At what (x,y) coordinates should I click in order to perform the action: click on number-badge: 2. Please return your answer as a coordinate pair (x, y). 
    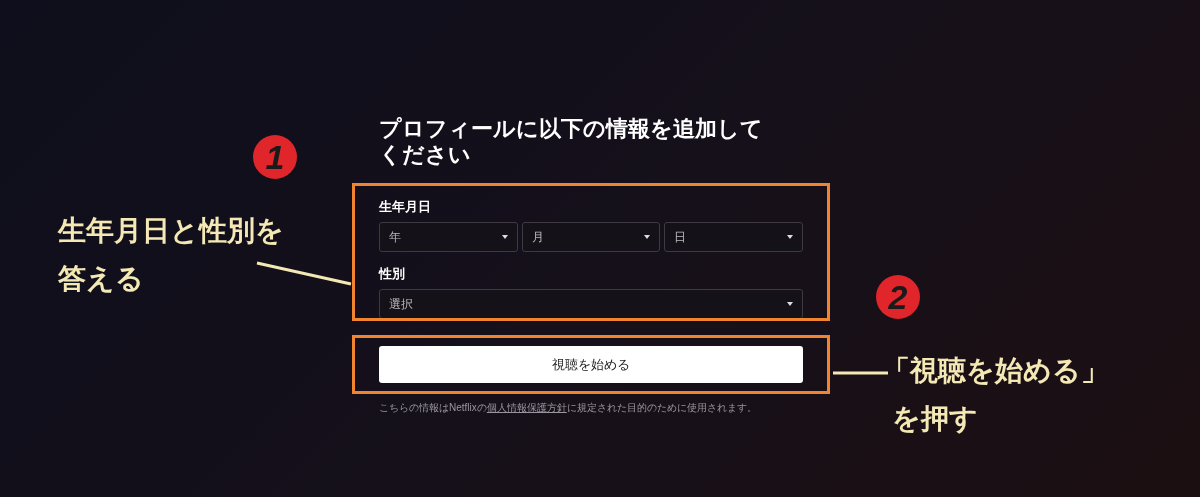
    Looking at the image, I should click on (898, 297).